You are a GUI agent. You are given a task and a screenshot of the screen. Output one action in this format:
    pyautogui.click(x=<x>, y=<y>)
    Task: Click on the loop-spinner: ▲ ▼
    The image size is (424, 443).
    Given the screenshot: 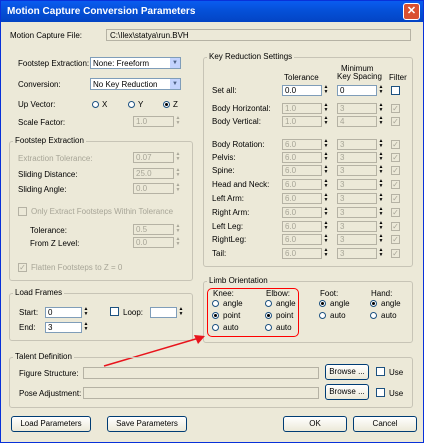 What is the action you would take?
    pyautogui.click(x=167, y=312)
    